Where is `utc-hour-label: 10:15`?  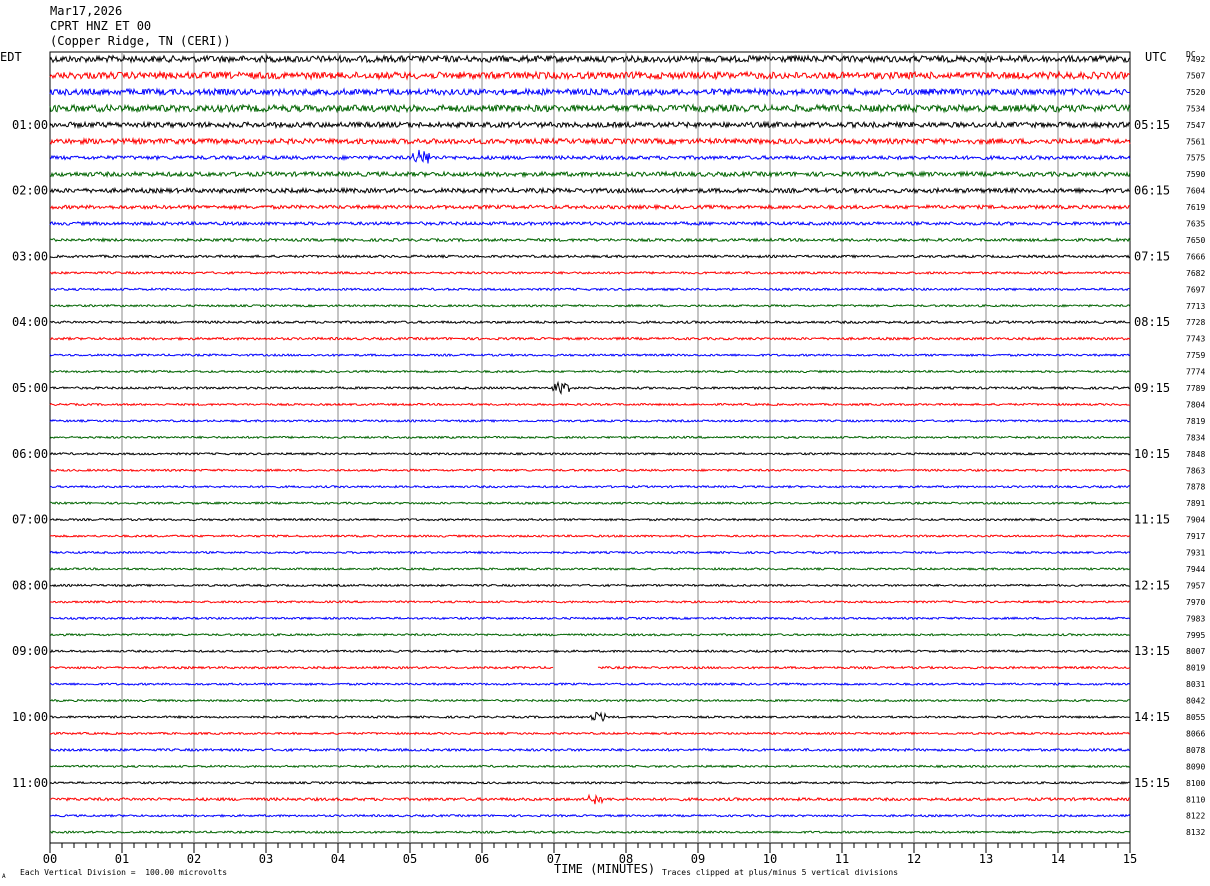 utc-hour-label: 10:15 is located at coordinates (1152, 454).